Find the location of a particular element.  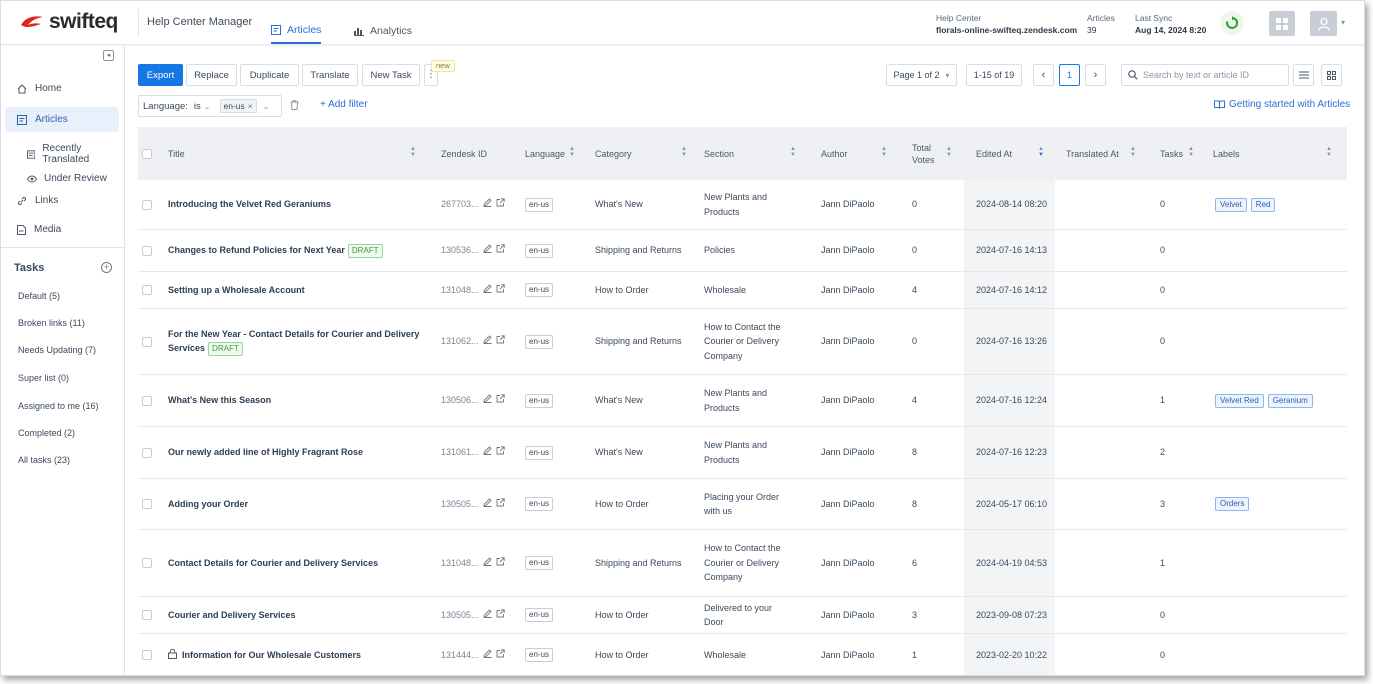

article-title: Courier and Delivery Services is located at coordinates (295, 615).